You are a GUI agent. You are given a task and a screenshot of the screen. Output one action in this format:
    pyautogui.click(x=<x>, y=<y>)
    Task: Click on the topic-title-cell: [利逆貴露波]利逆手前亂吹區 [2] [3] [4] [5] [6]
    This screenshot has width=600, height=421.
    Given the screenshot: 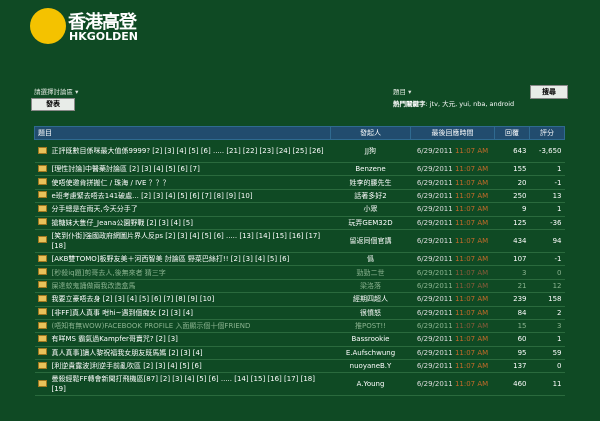 What is the action you would take?
    pyautogui.click(x=189, y=366)
    